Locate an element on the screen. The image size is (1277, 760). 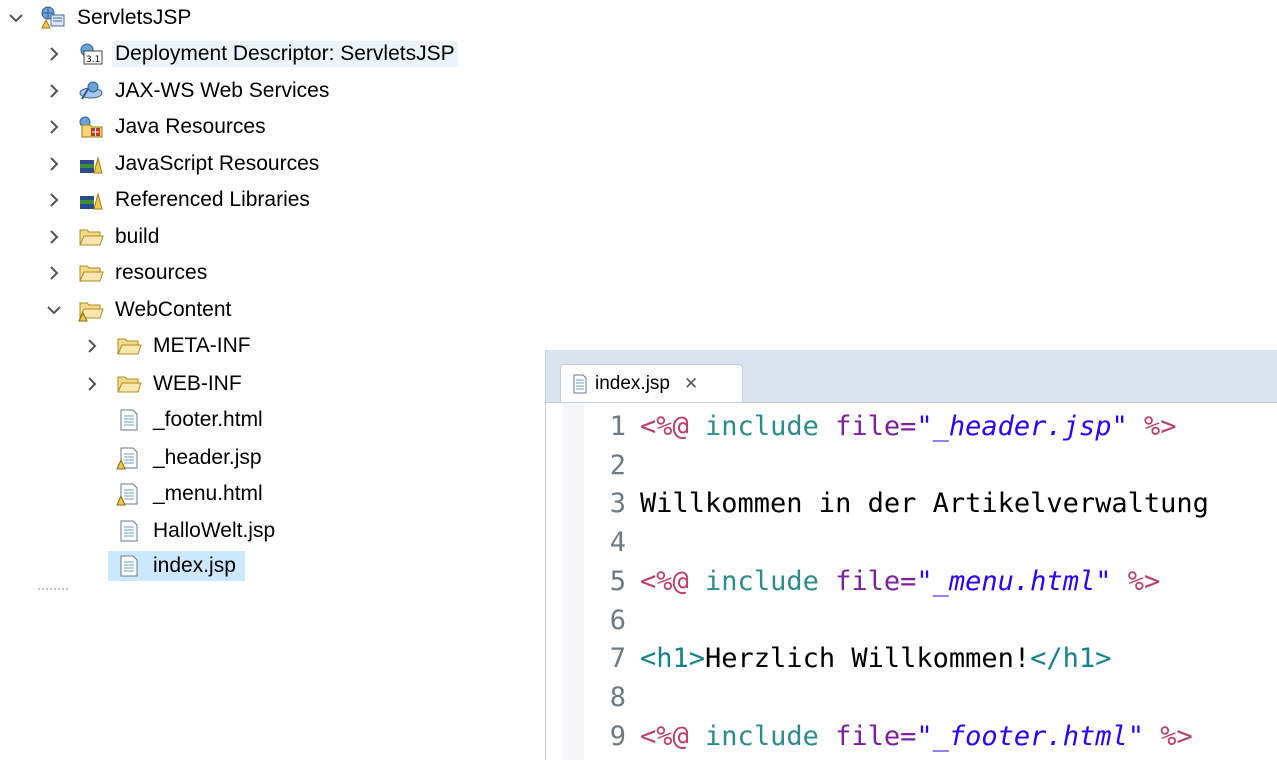
folder-warning-icon is located at coordinates (91, 310).